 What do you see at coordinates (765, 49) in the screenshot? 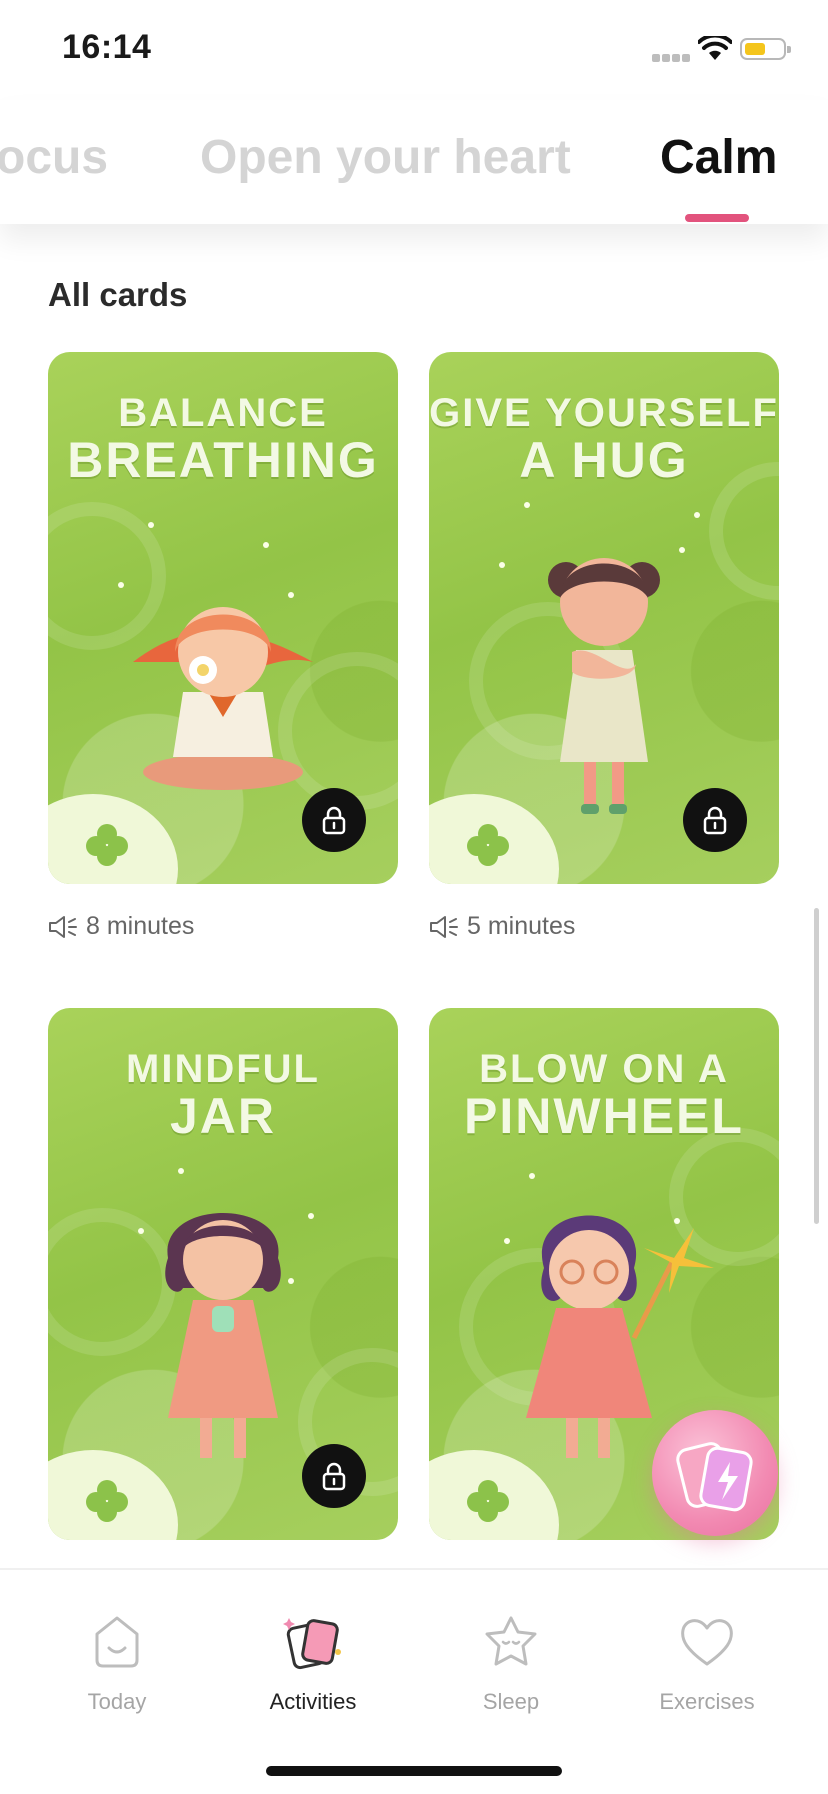
I see `battery-icon` at bounding box center [765, 49].